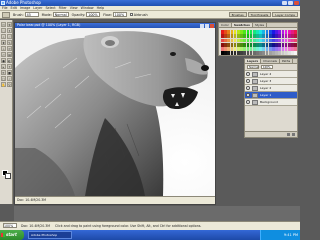  What do you see at coordinates (9, 36) in the screenshot?
I see `slice-tool-icon: ⟋` at bounding box center [9, 36].